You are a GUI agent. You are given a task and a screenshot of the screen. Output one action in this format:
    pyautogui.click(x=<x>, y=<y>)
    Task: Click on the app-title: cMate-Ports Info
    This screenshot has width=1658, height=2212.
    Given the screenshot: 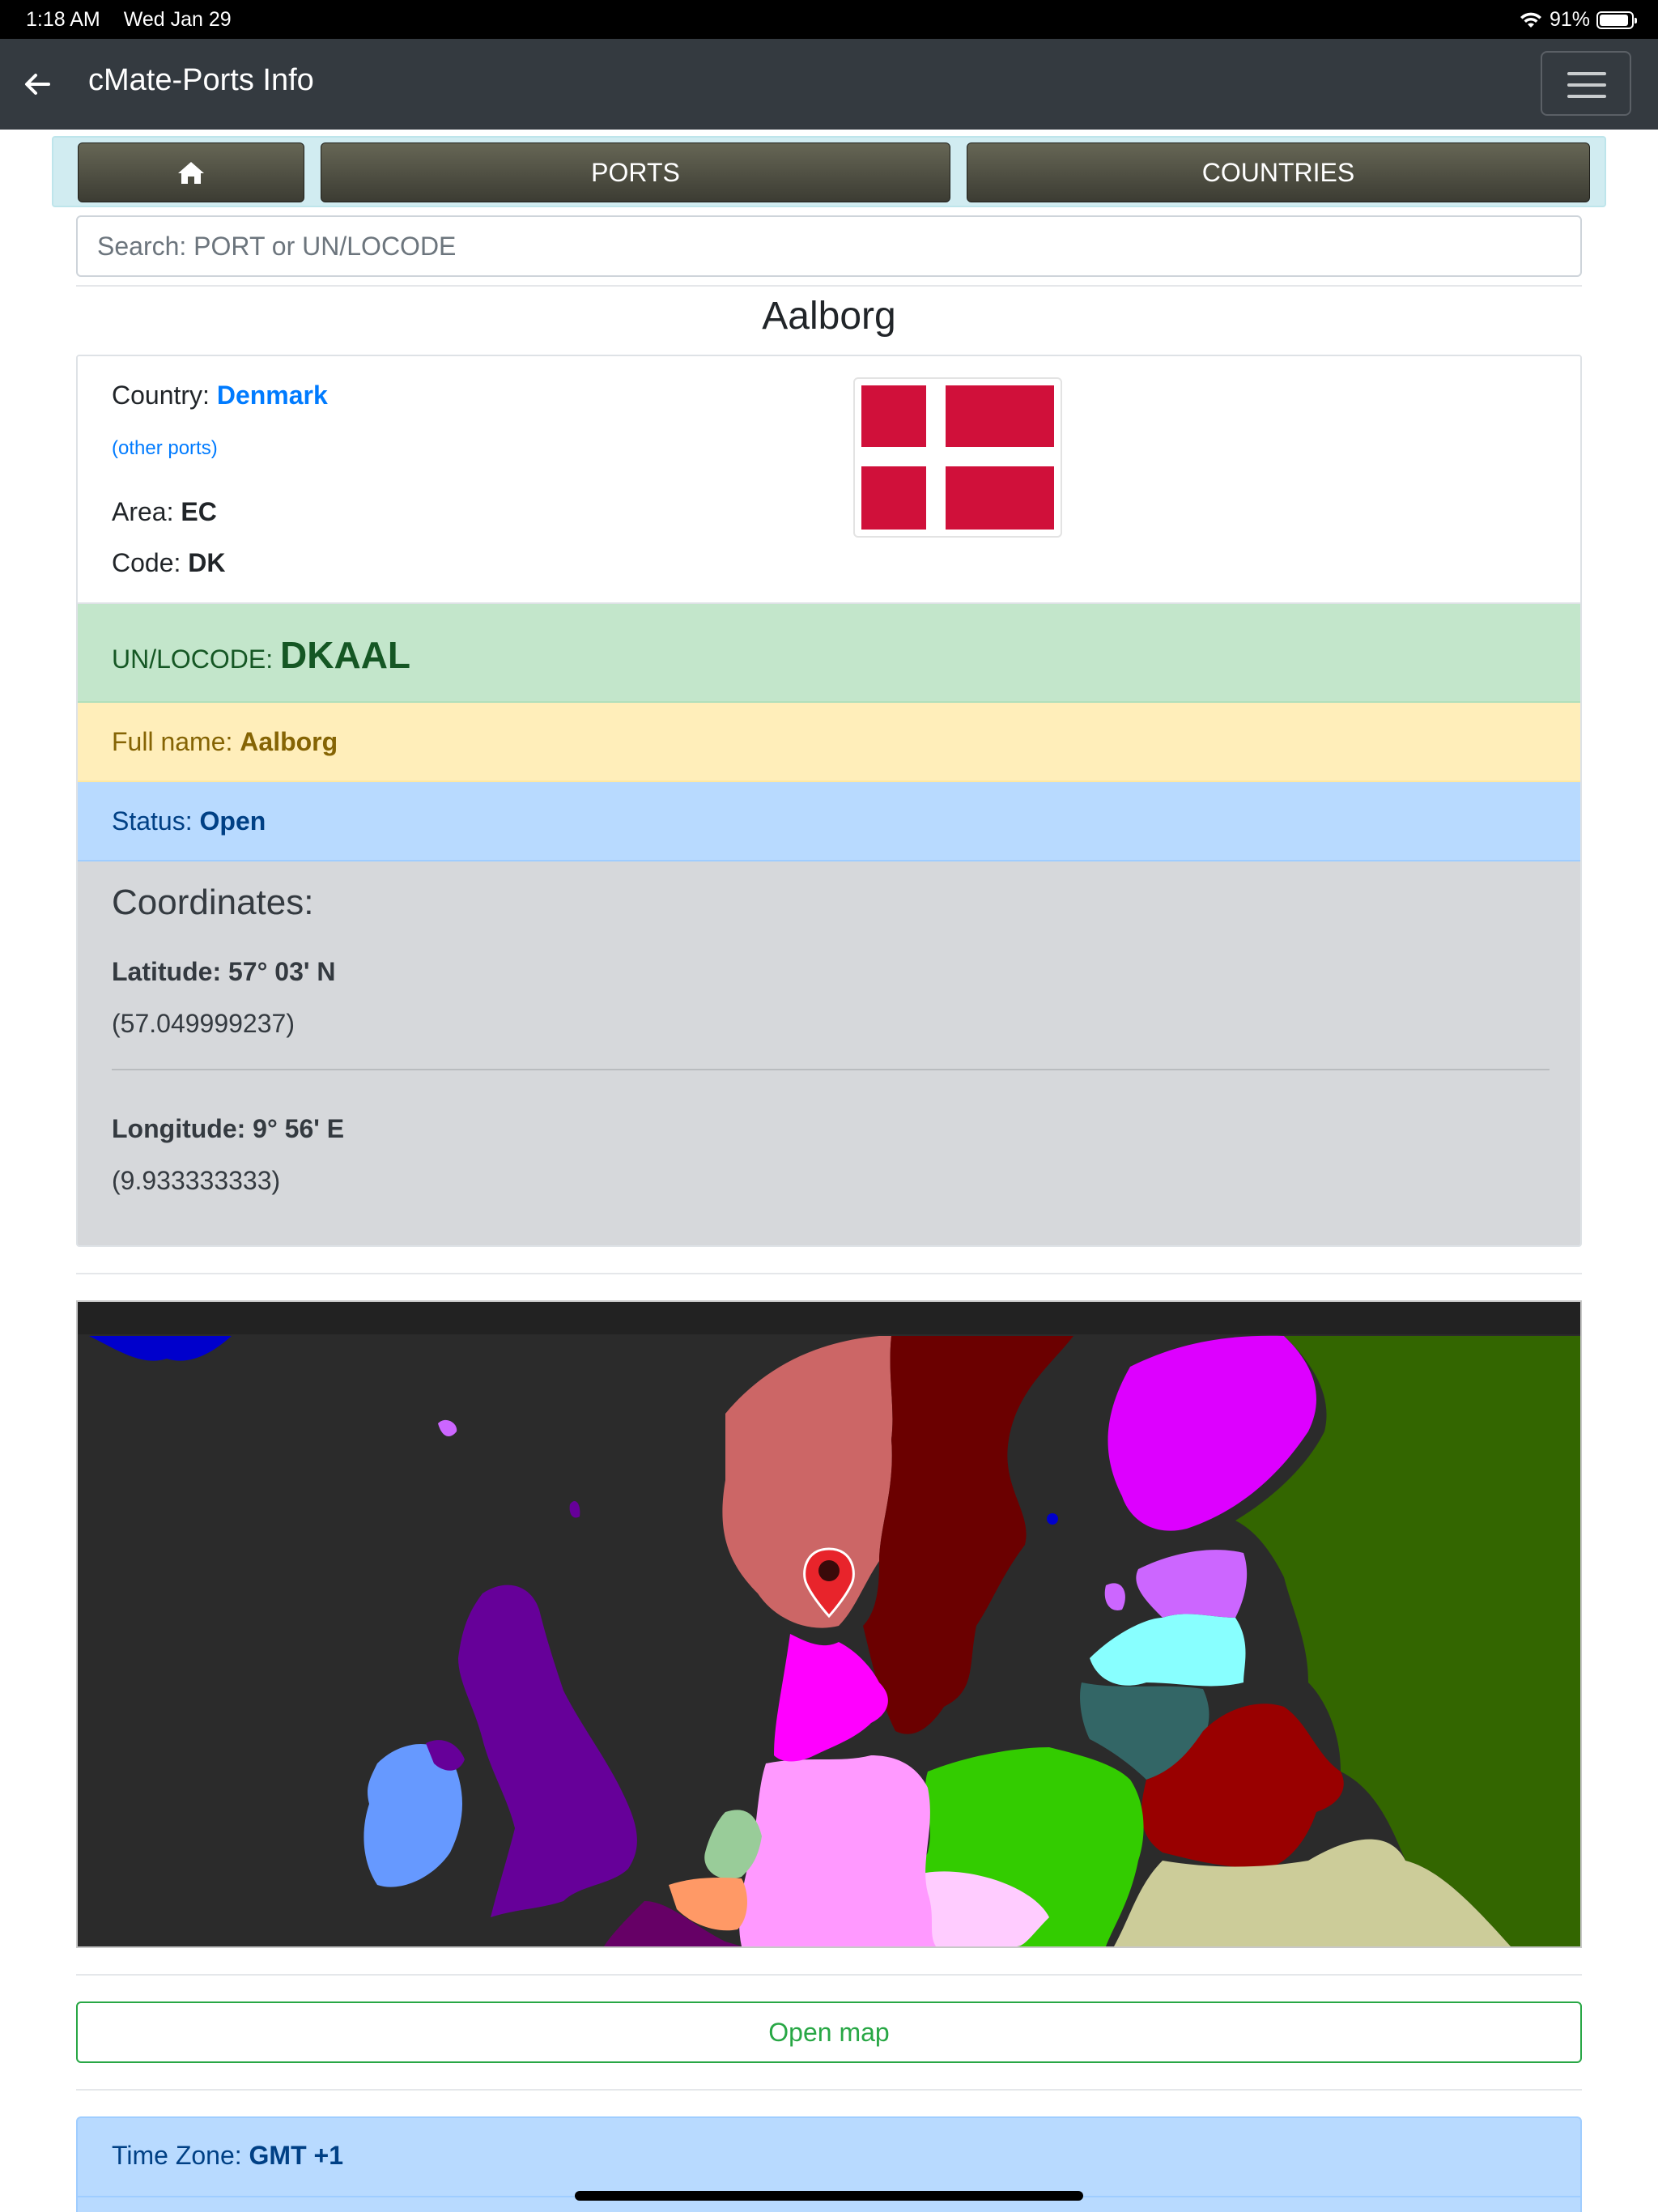 What is the action you would take?
    pyautogui.click(x=201, y=80)
    